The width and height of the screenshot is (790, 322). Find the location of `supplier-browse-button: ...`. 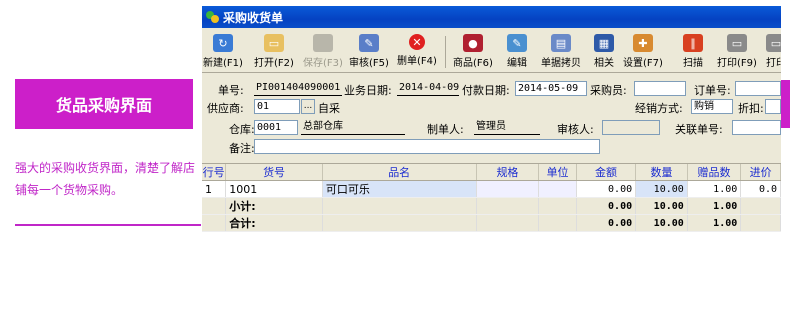

supplier-browse-button: ... is located at coordinates (308, 106).